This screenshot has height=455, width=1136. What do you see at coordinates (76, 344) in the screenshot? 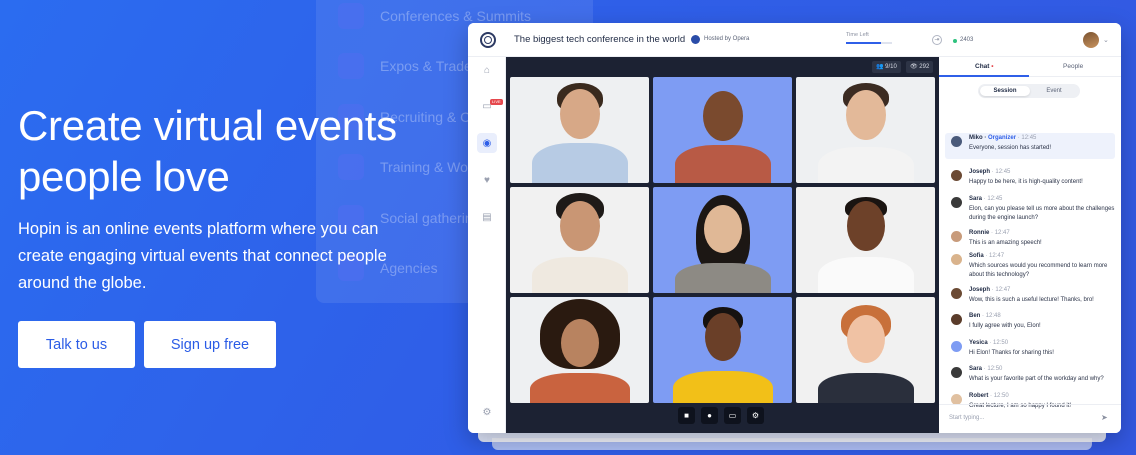
I see `talk-to-us-button: Talk to us` at bounding box center [76, 344].